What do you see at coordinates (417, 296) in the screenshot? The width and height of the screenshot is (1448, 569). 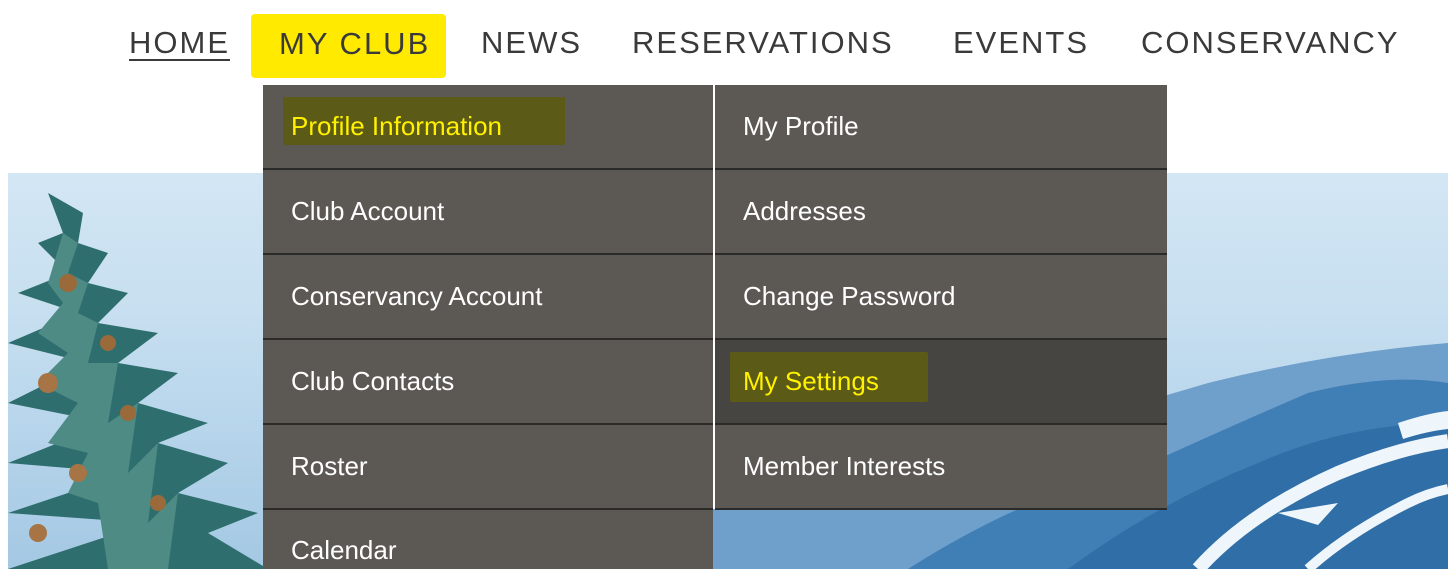 I see `menu-item-label: Conservancy Account` at bounding box center [417, 296].